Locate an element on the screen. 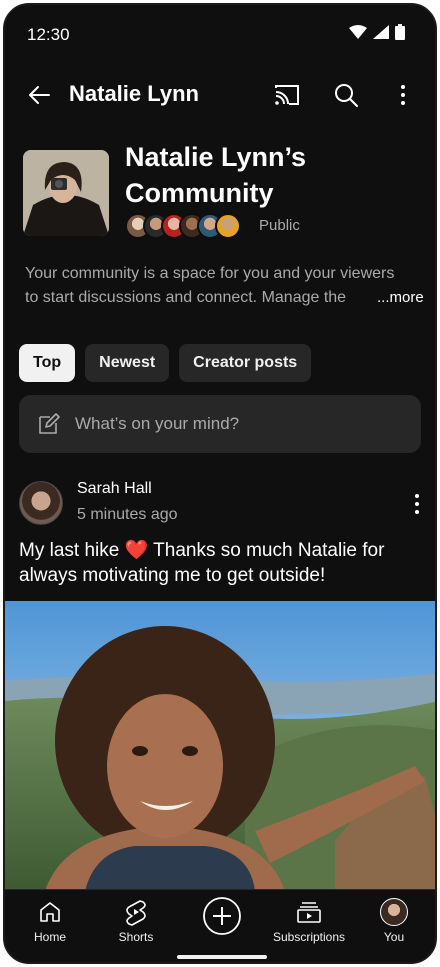 The height and width of the screenshot is (967, 440). status-time: 12:30 is located at coordinates (48, 34).